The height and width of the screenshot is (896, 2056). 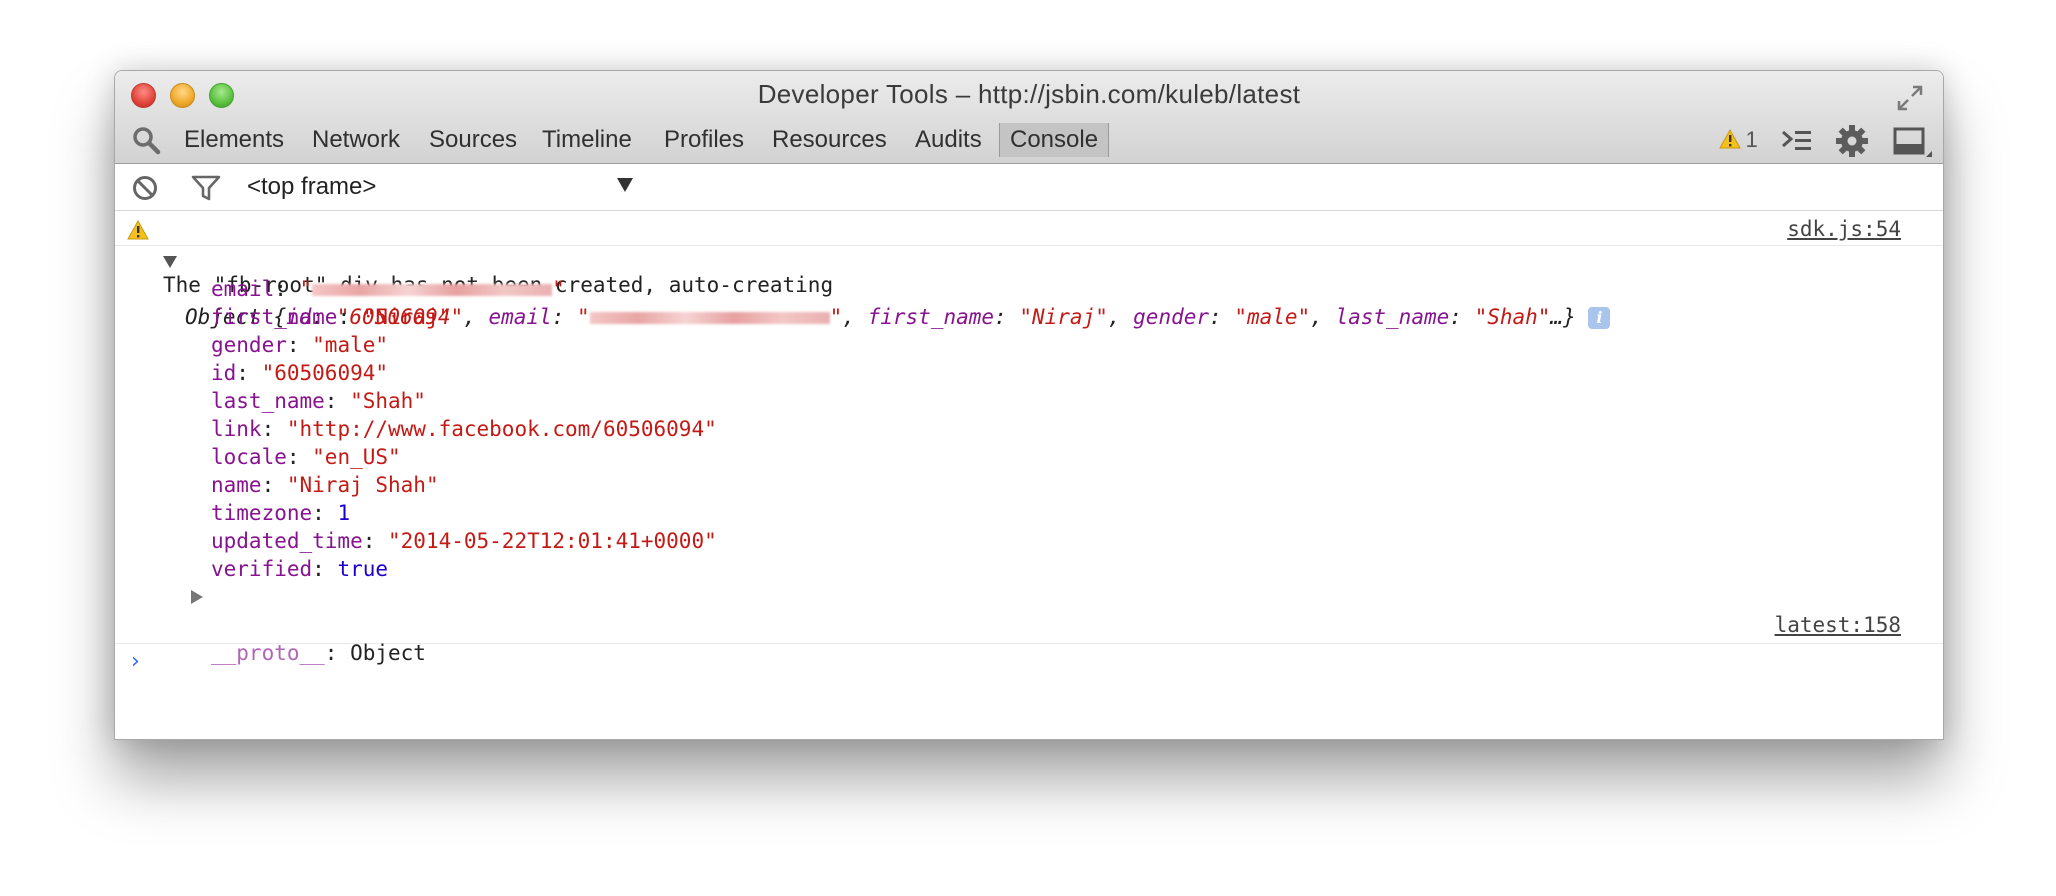 What do you see at coordinates (325, 485) in the screenshot?
I see `property-row: name: "Niraj Shah"` at bounding box center [325, 485].